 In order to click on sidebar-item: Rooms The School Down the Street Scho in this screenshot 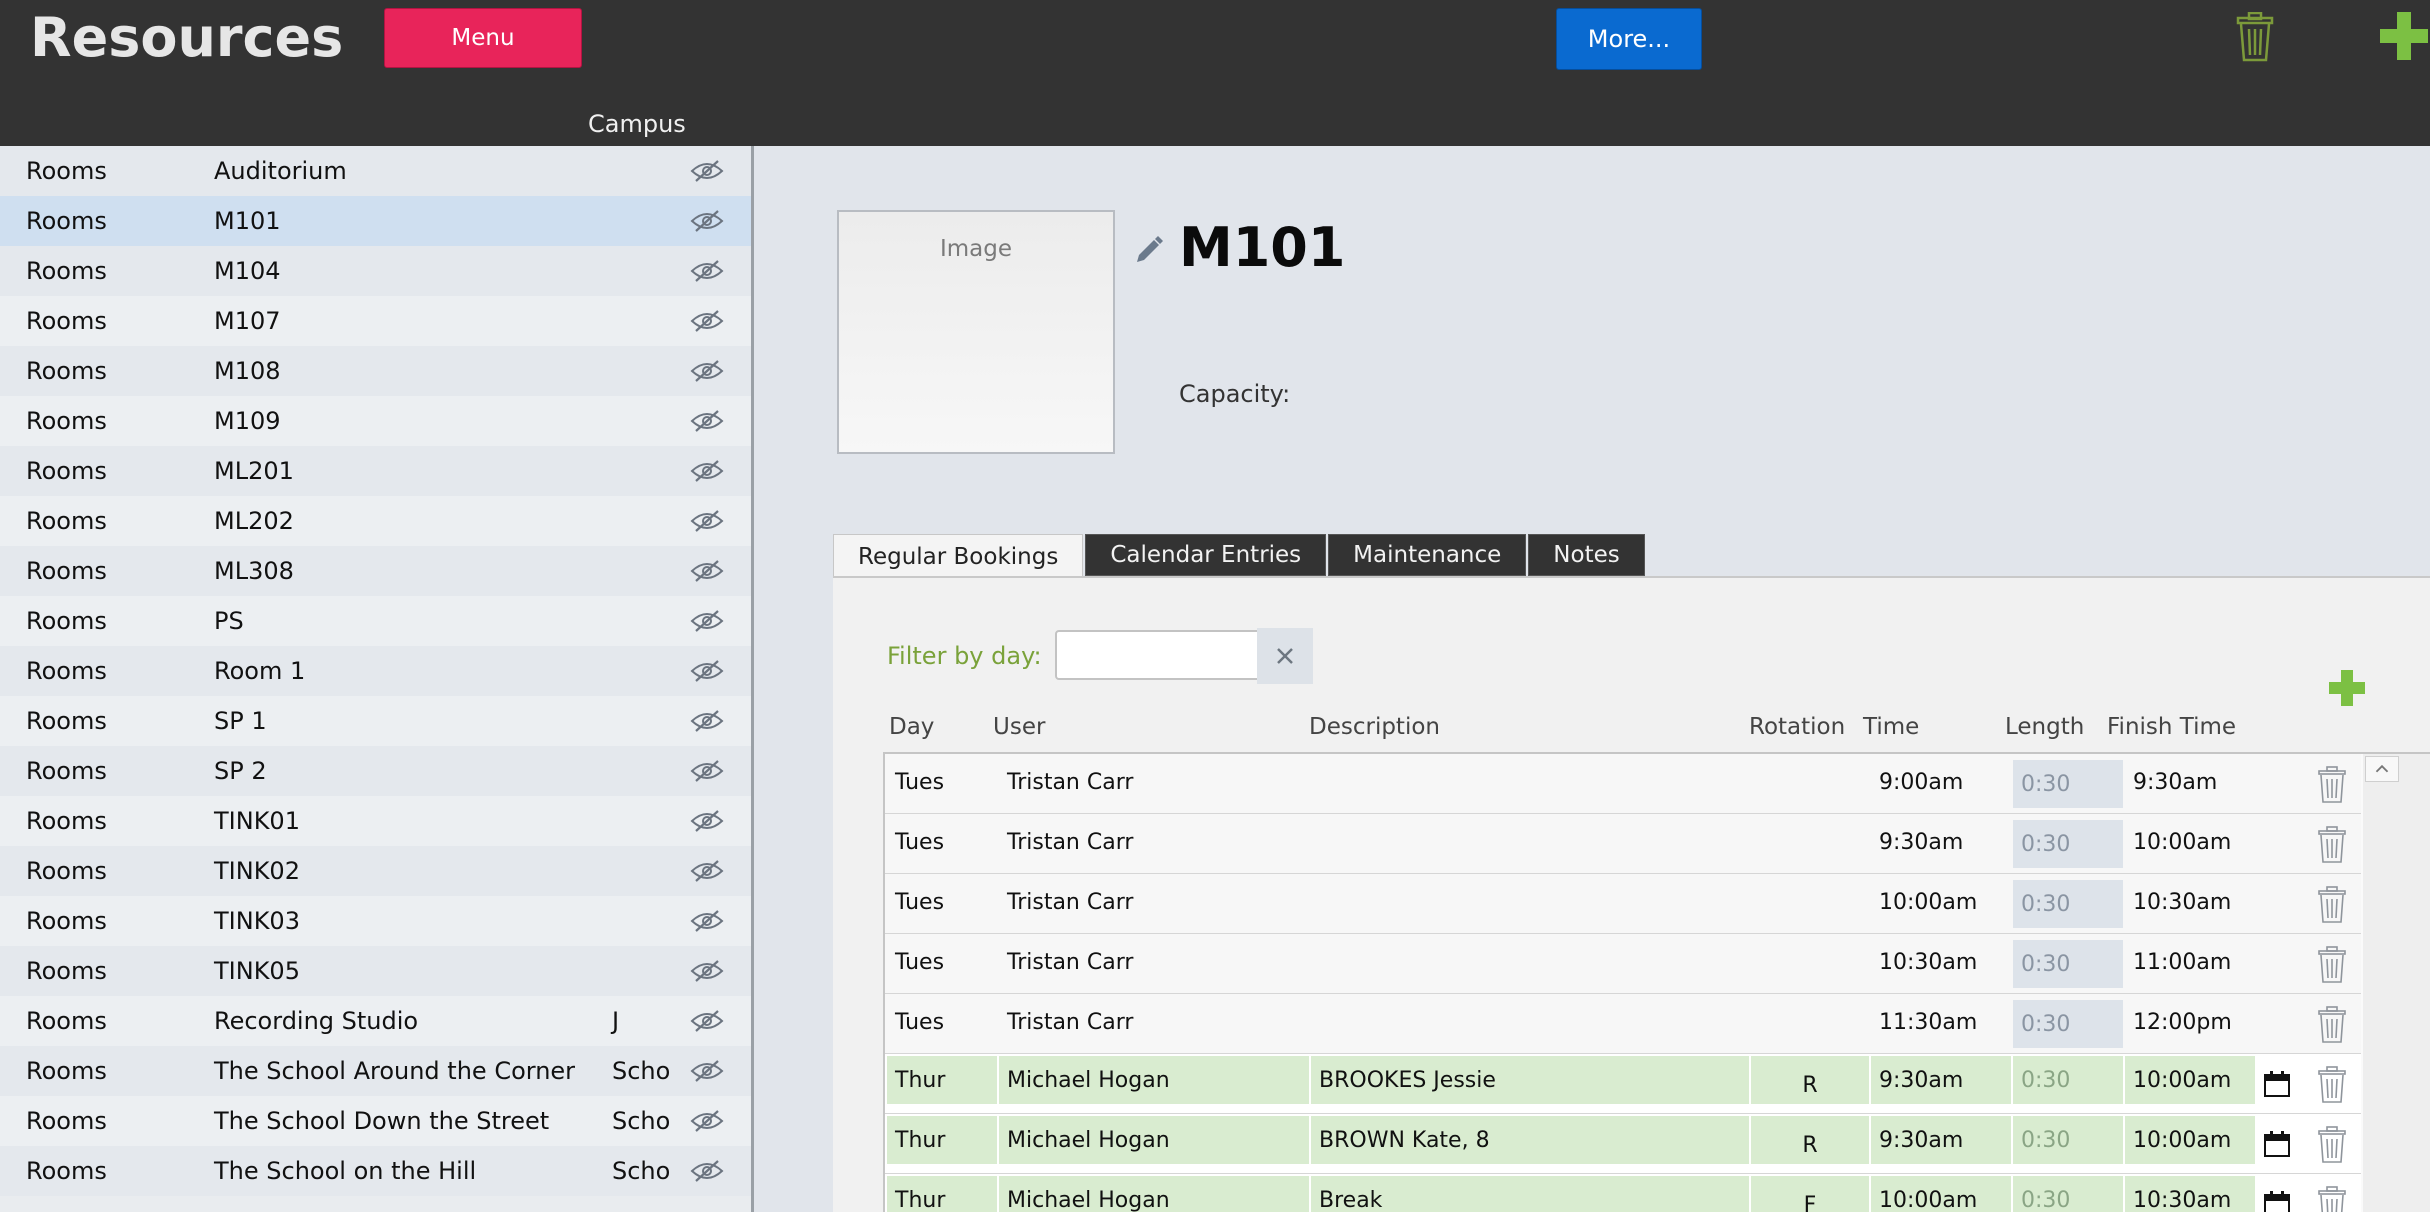, I will do `click(375, 1121)`.